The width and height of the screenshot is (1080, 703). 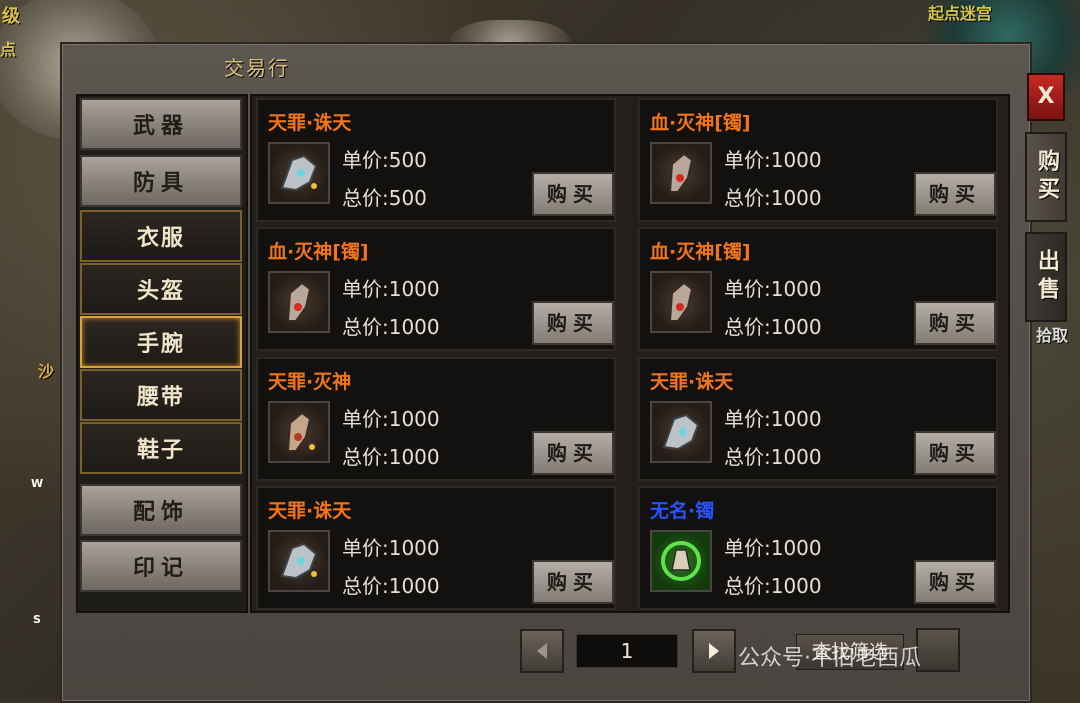 I want to click on item-name: 无名·镯, so click(x=682, y=511).